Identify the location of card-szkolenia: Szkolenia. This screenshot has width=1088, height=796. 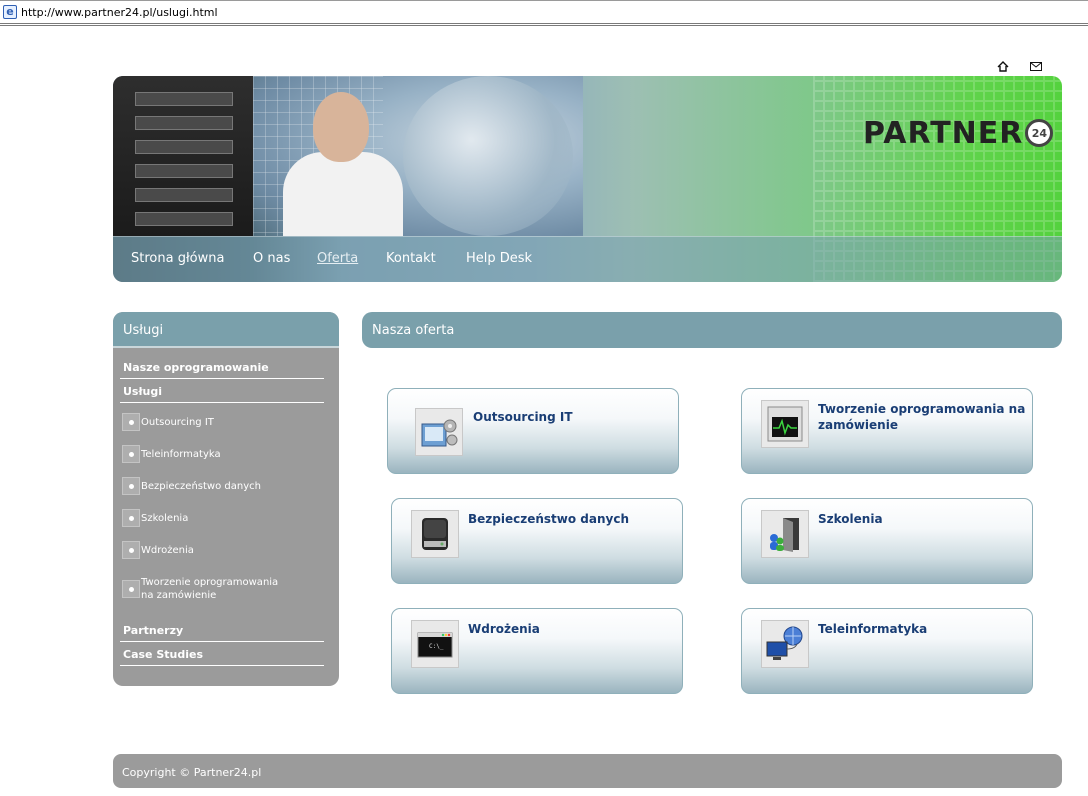
(887, 541).